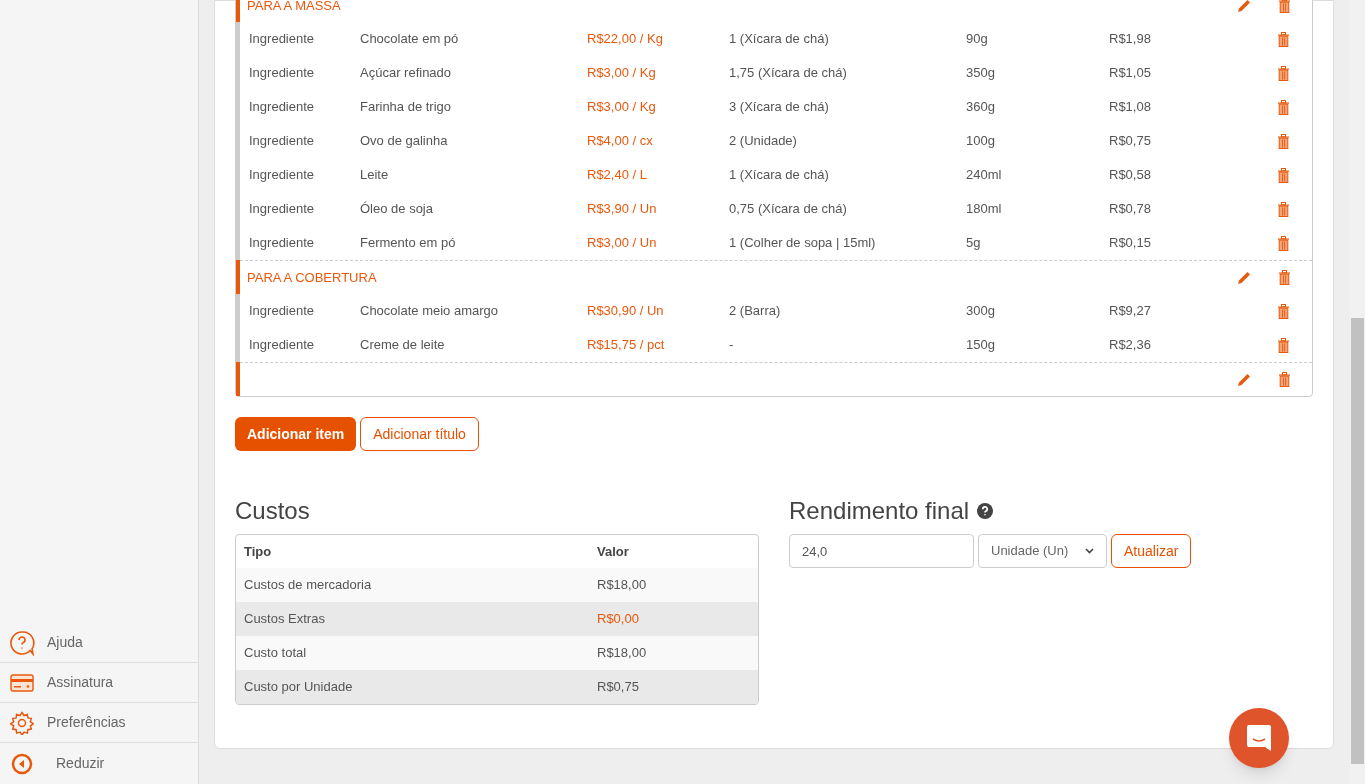 The image size is (1365, 784). I want to click on table-cell-text: 150g, so click(981, 345).